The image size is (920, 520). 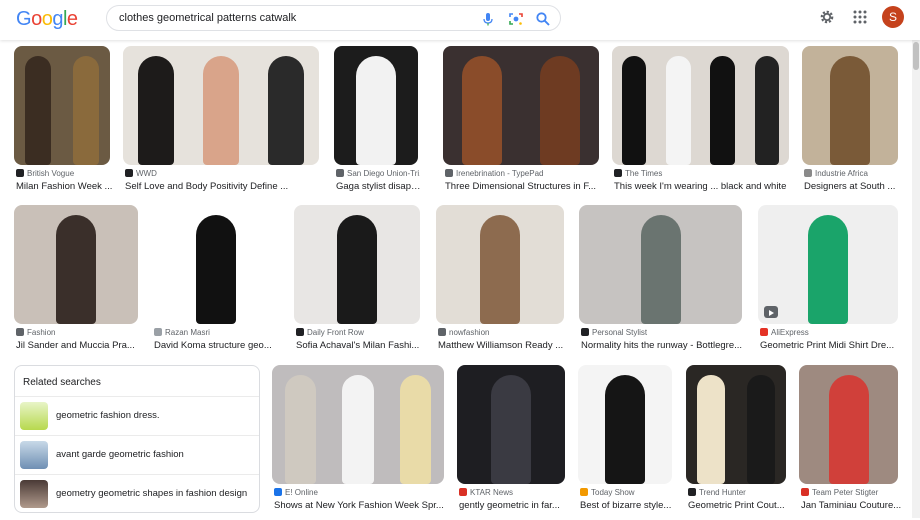 I want to click on result-source: British Vogue, so click(x=64, y=173).